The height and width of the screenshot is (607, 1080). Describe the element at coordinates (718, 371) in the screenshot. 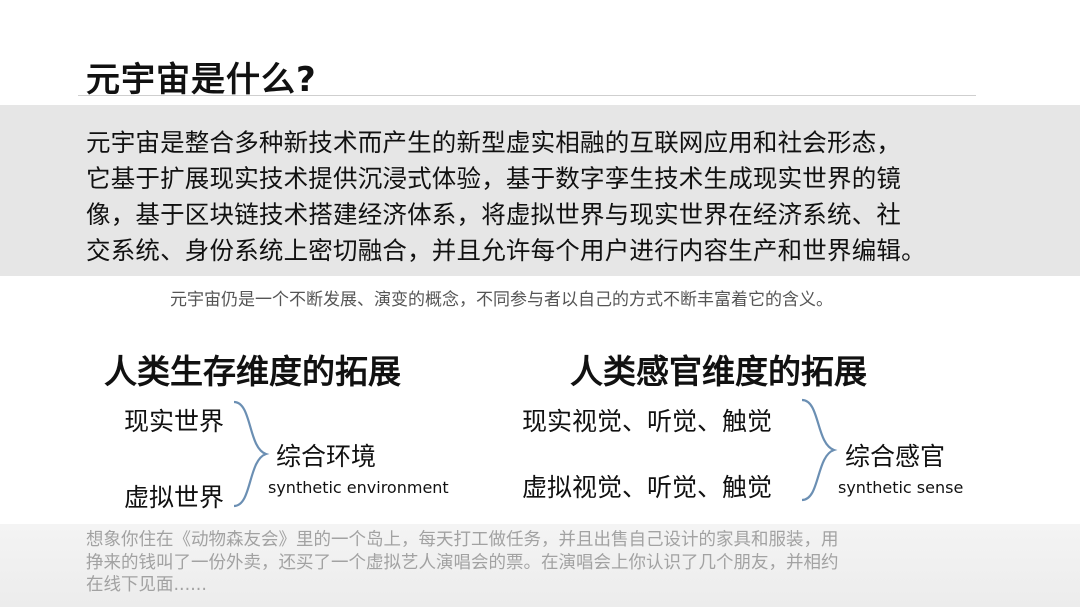

I see `right-section-title: 人类感官维度的拓展` at that location.